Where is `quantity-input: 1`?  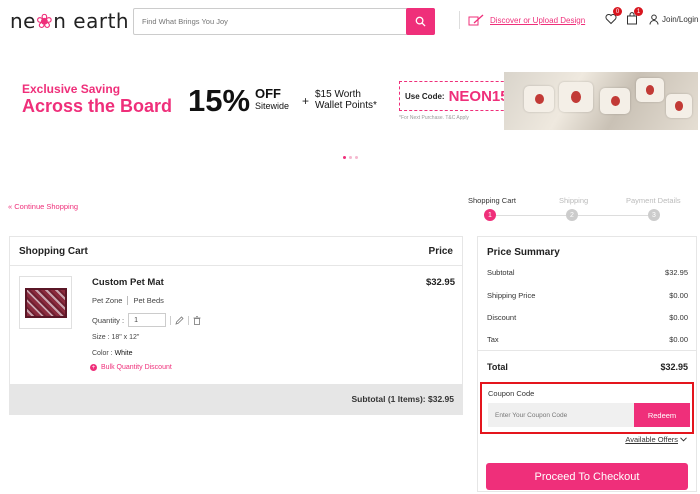 quantity-input: 1 is located at coordinates (147, 320).